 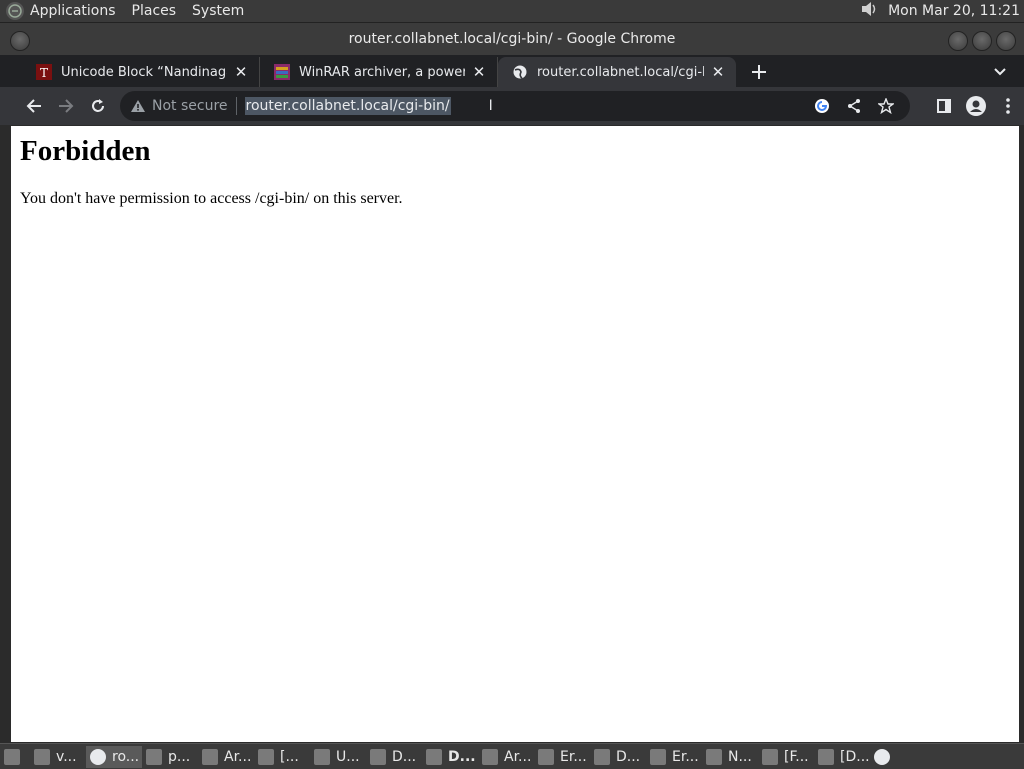 I want to click on side-panel-icon, so click(x=944, y=106).